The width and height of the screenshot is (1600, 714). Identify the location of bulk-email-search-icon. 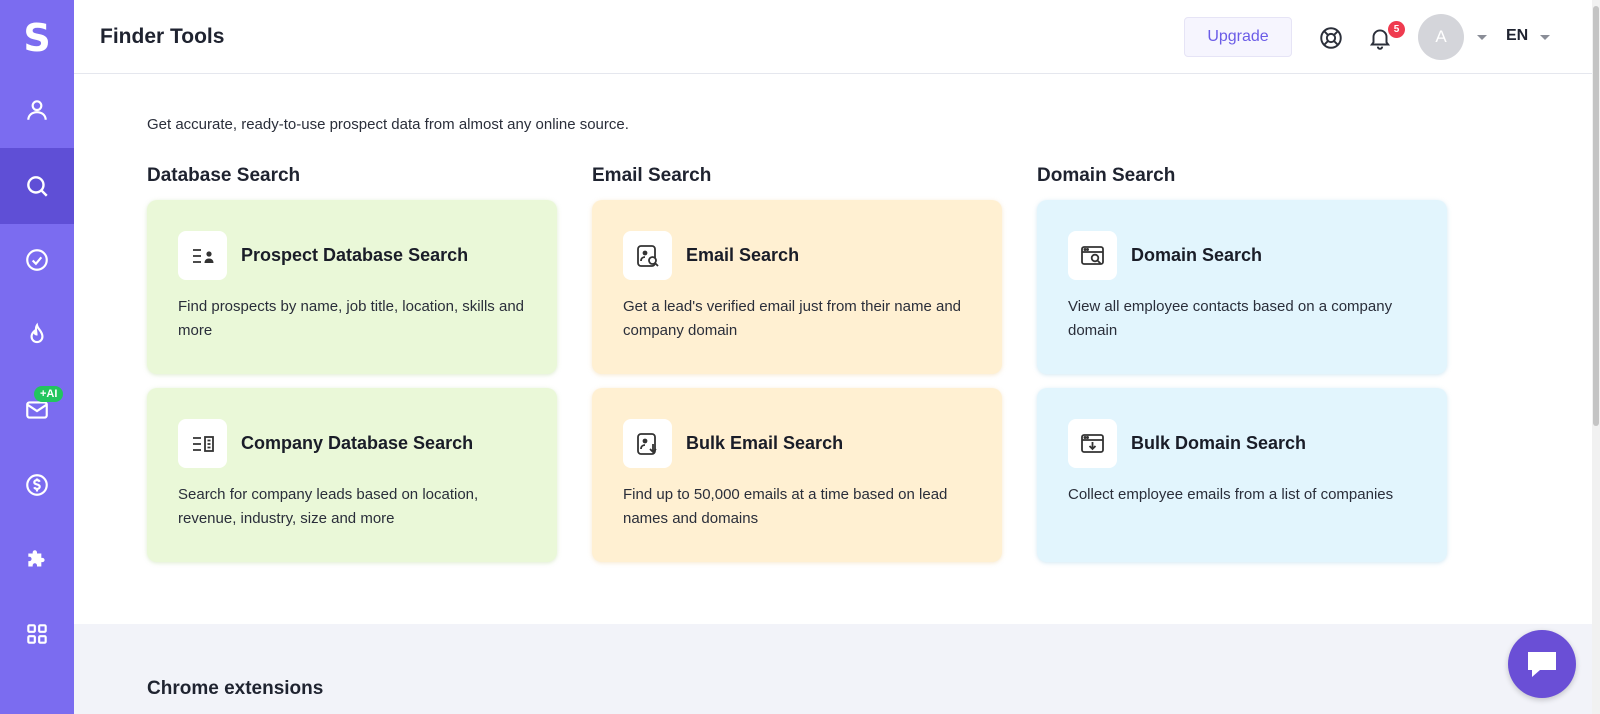
(647, 443).